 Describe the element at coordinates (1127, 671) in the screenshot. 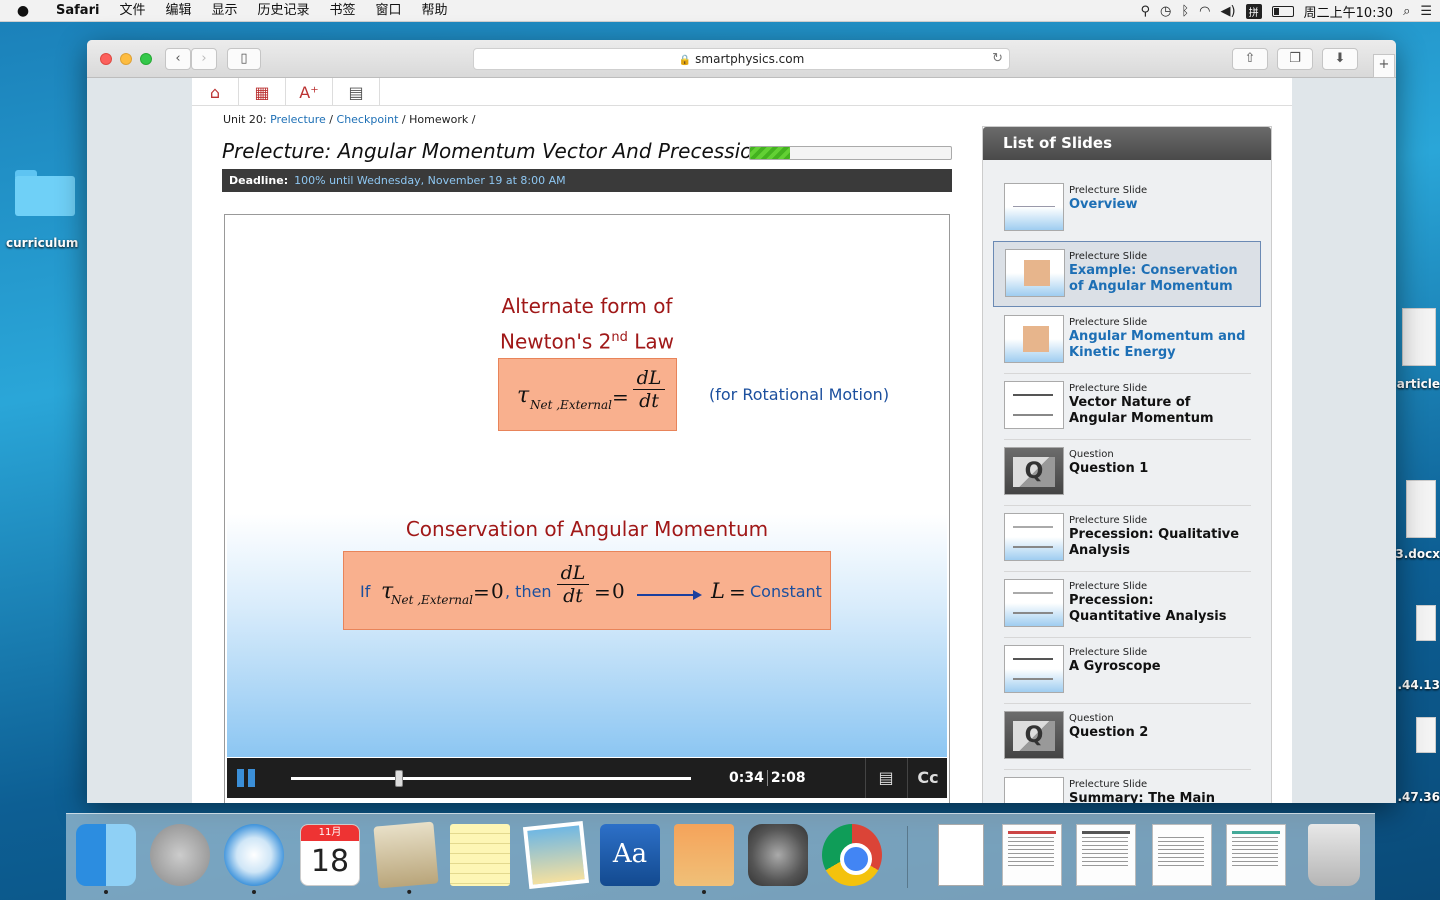

I see `slide-list-item: Prelecture Slide A Gyroscope` at that location.